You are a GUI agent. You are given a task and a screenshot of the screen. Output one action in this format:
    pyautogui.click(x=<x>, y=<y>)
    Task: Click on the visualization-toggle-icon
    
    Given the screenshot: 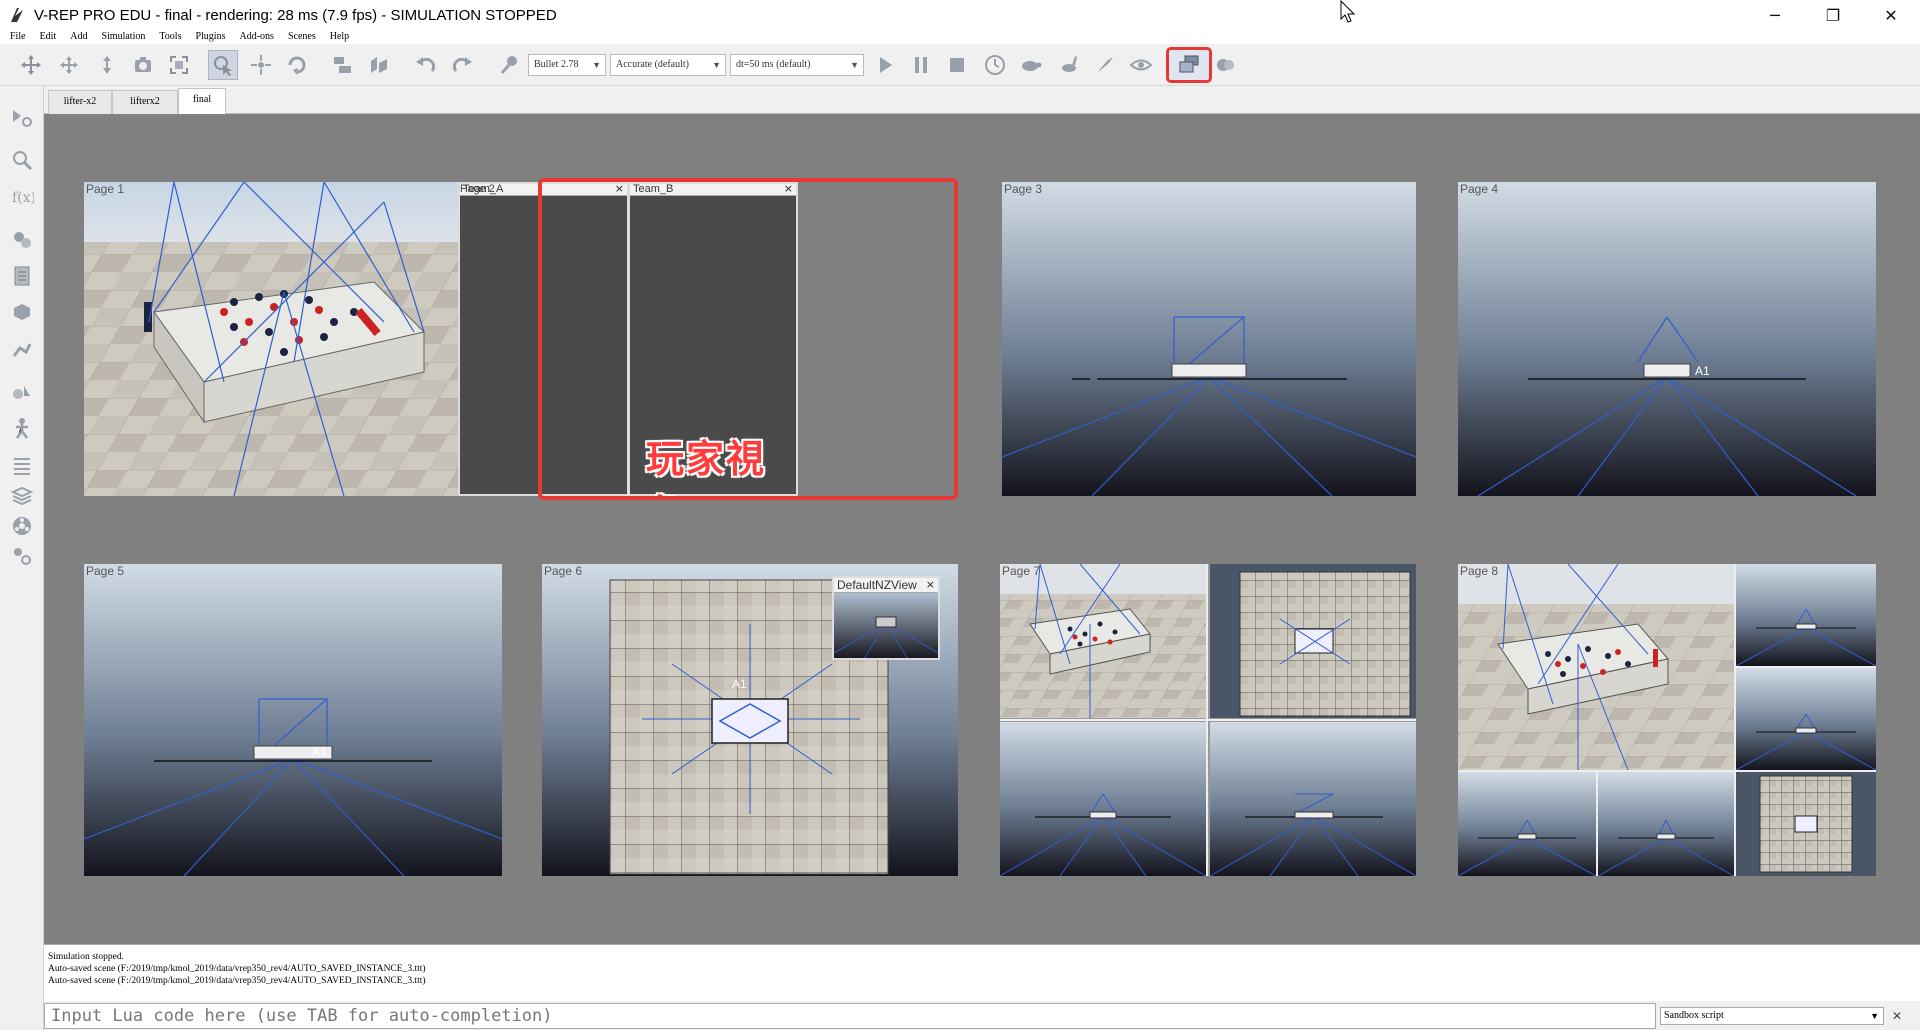 What is the action you would take?
    pyautogui.click(x=1141, y=65)
    